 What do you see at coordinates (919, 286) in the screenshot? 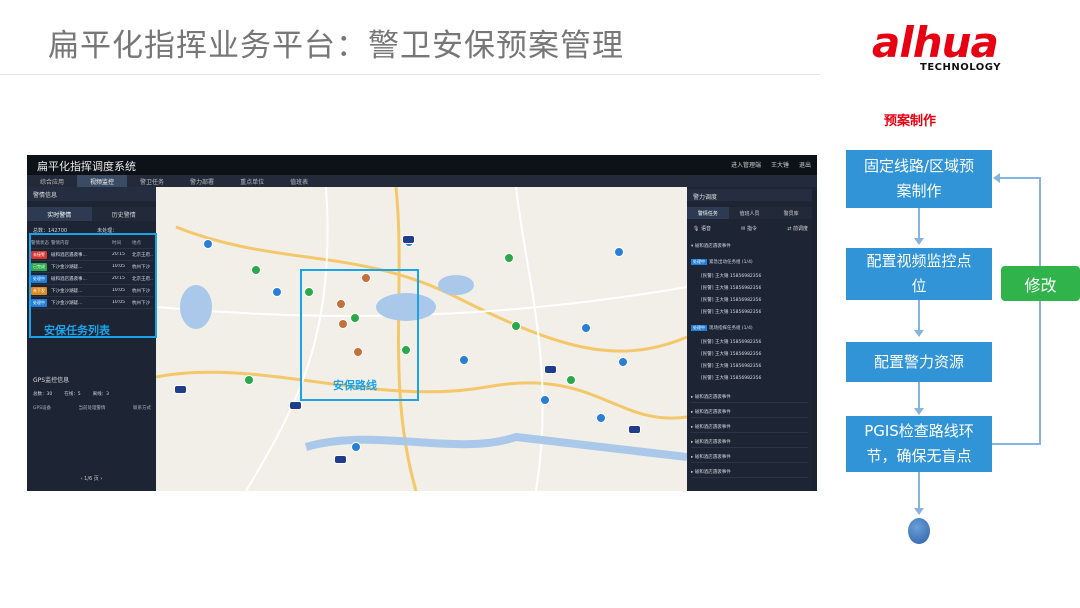
I see `step-2-line-2: 位` at bounding box center [919, 286].